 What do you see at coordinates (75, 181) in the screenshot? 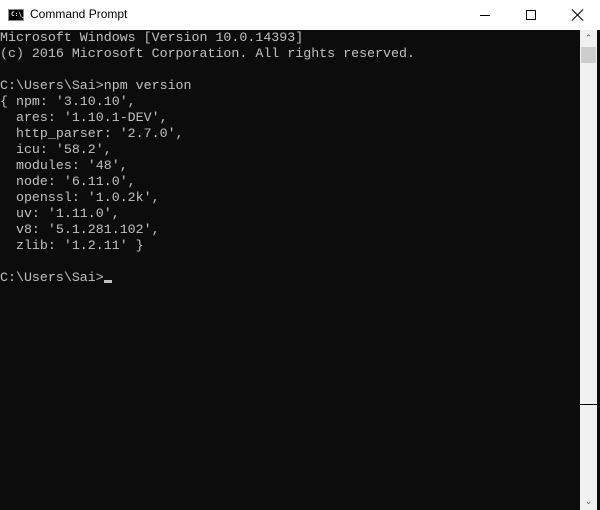
I see `console-line: node: '6.11.0',` at bounding box center [75, 181].